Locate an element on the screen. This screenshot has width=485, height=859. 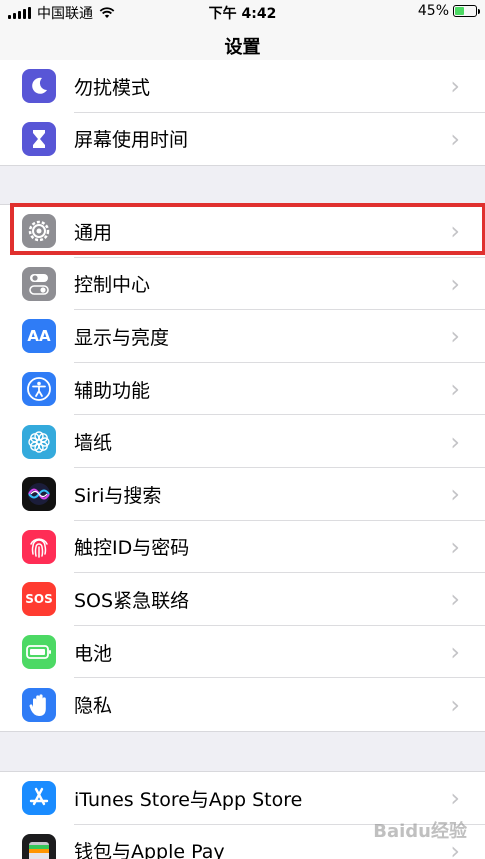
settings-row-label: iTunes Store与App Store is located at coordinates (188, 799).